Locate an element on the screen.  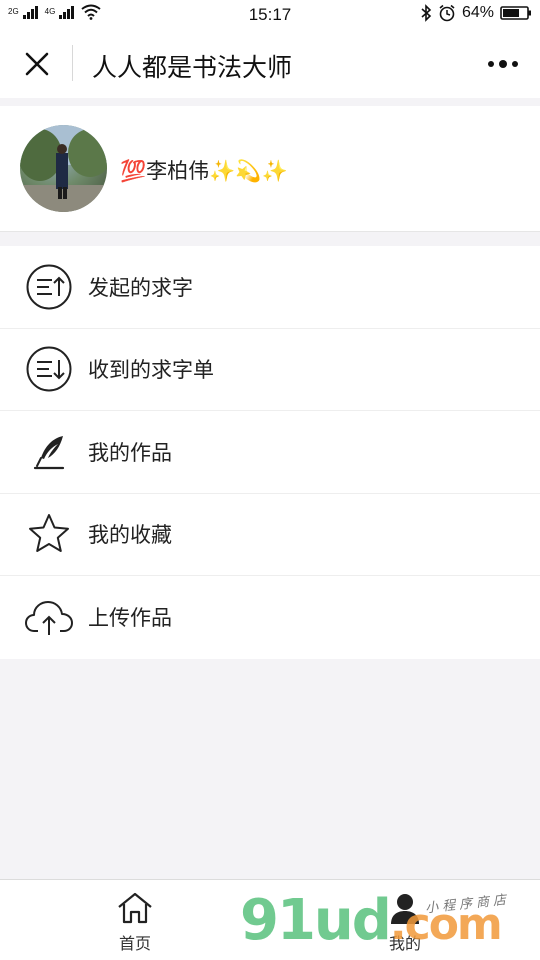
nav-bar: 人人都是书法大师 is located at coordinates (270, 64).